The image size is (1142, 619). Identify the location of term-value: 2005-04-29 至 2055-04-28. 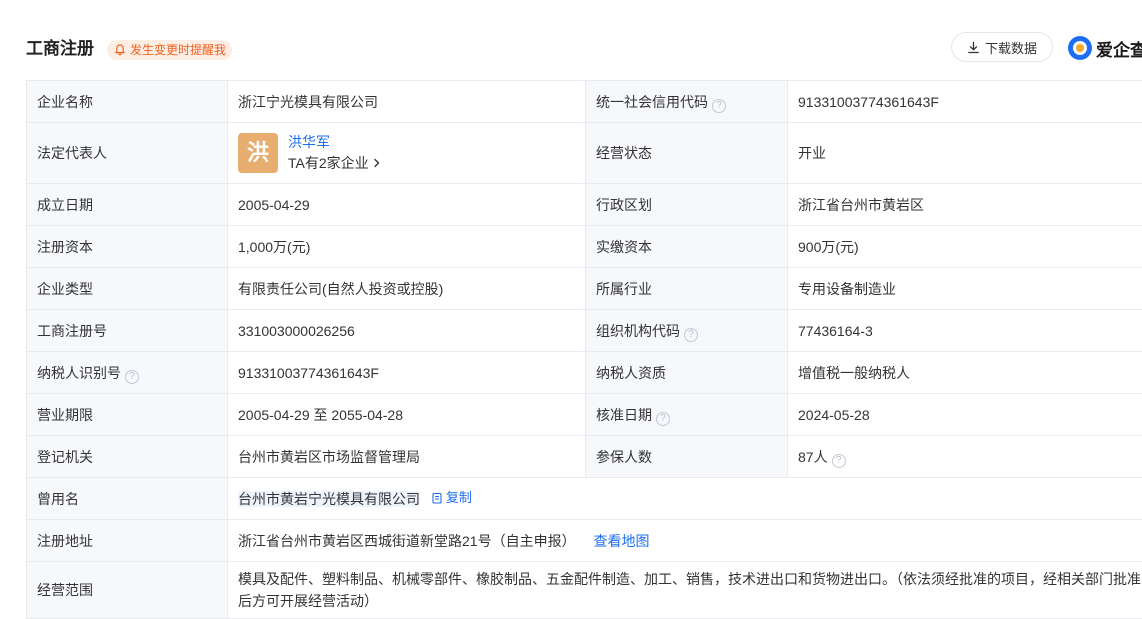
(406, 414).